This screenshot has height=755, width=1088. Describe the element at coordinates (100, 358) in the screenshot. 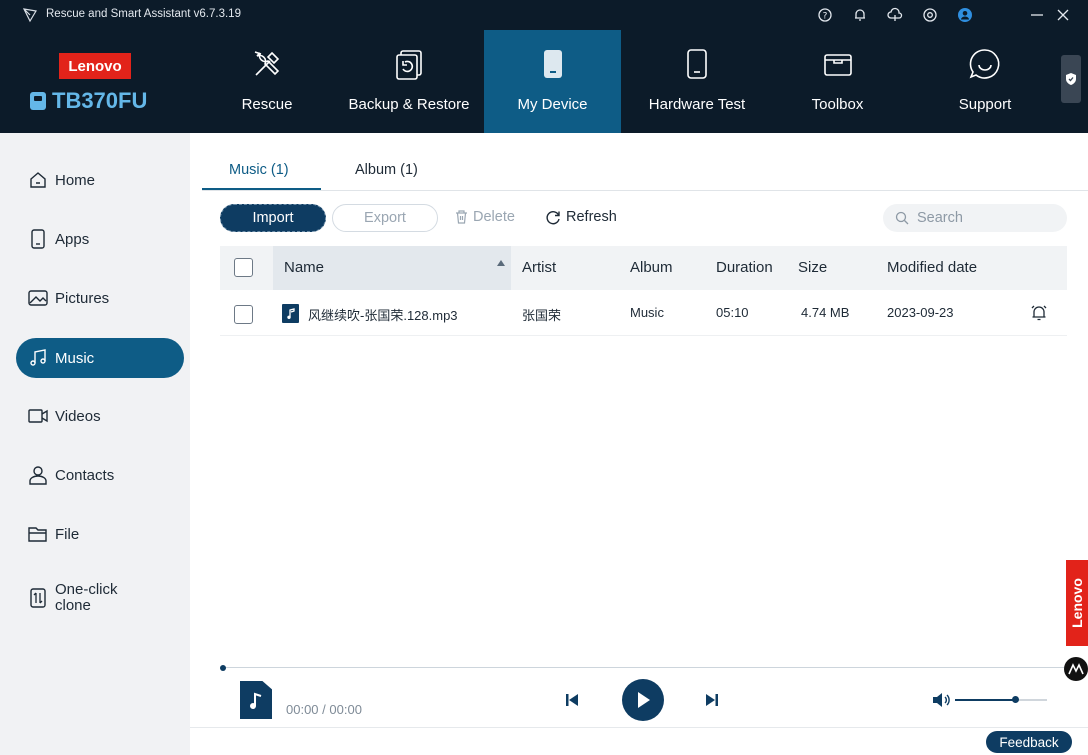

I see `sidebar-item-music: Music` at that location.